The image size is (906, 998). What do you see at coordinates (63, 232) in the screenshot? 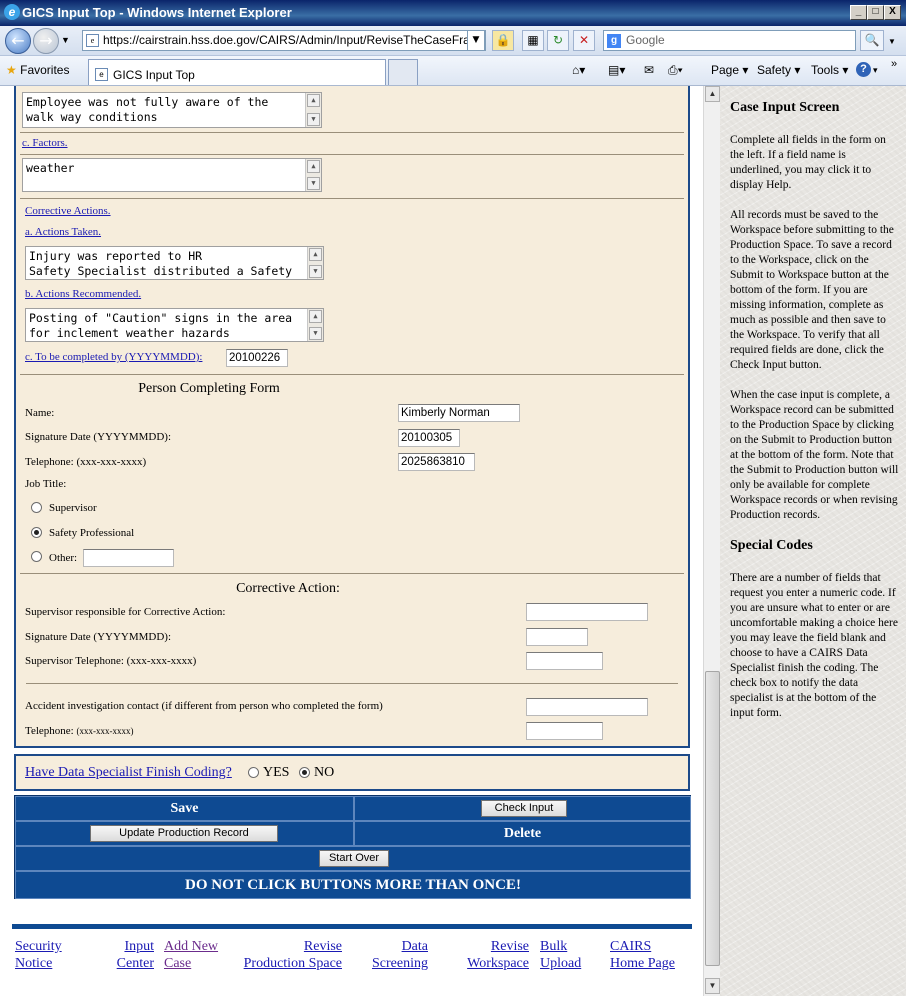
I see `actions-taken-link: a. Actions Taken.` at bounding box center [63, 232].